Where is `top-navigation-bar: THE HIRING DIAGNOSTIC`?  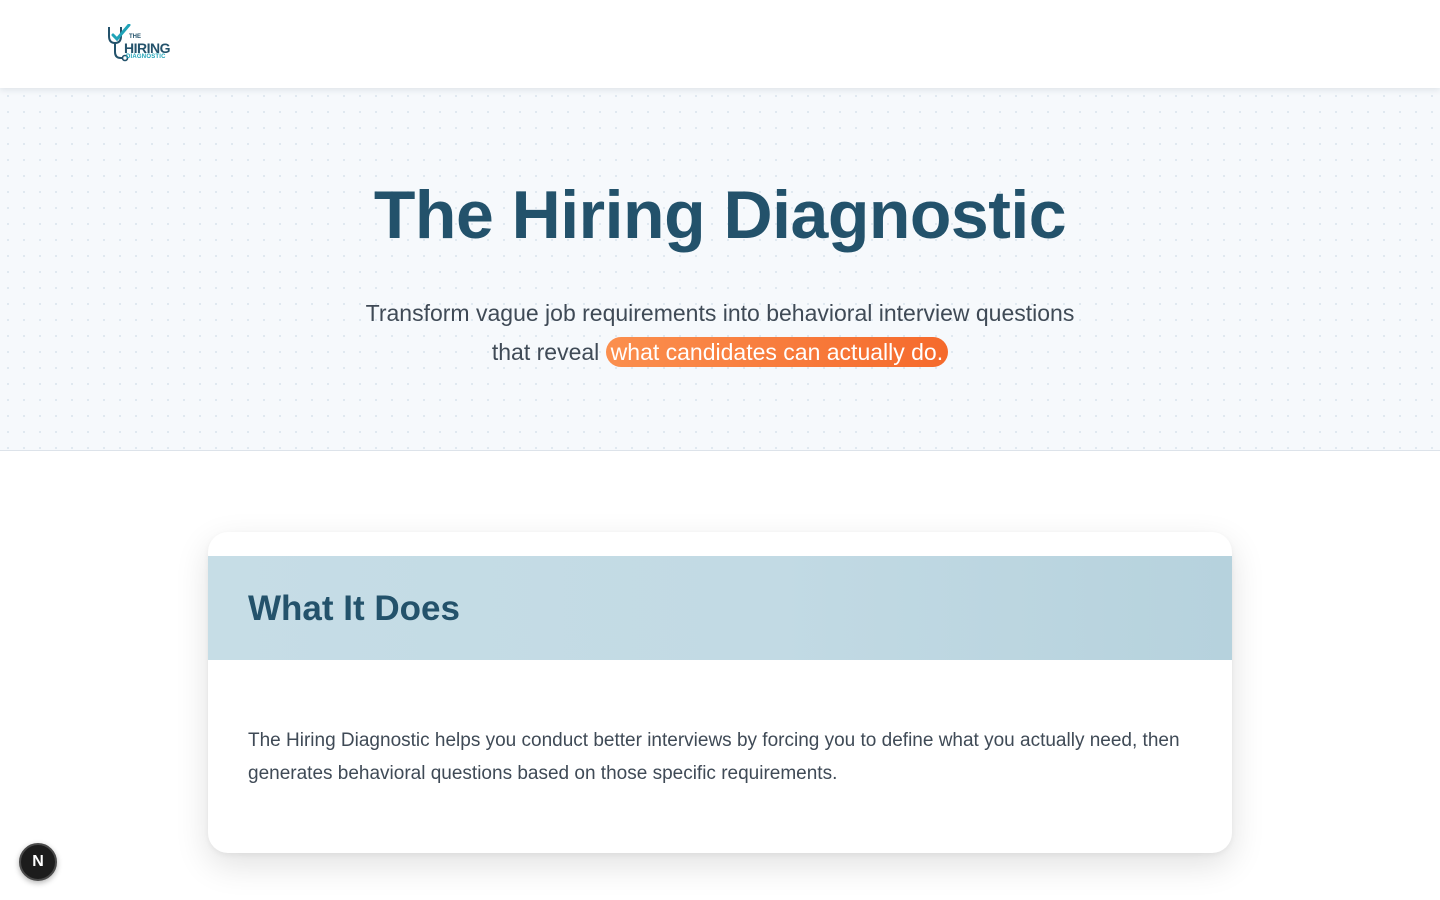
top-navigation-bar: THE HIRING DIAGNOSTIC is located at coordinates (720, 44).